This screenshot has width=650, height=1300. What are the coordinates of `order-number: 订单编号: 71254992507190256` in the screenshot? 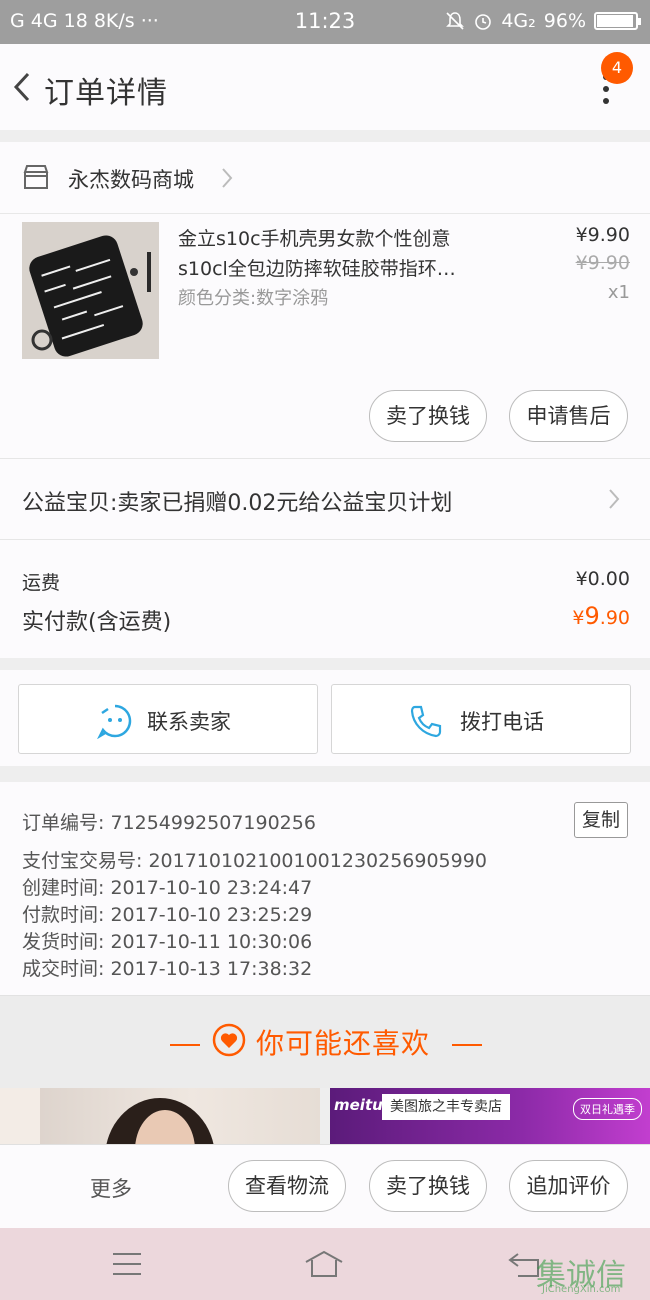 It's located at (169, 823).